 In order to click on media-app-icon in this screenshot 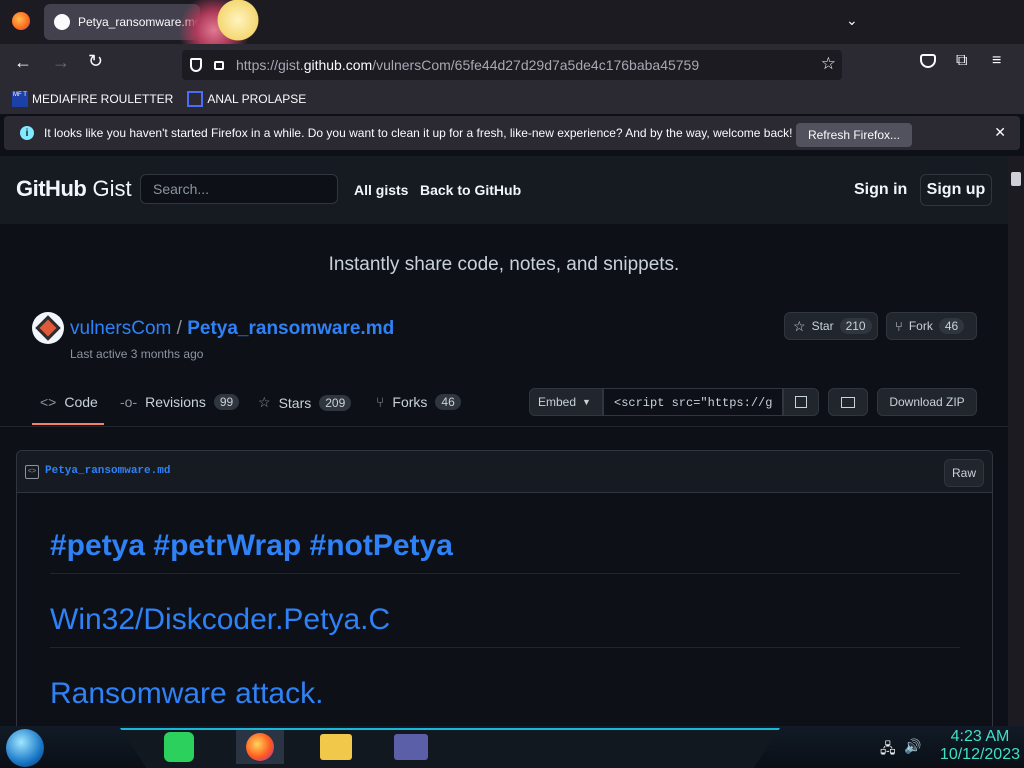, I will do `click(411, 747)`.